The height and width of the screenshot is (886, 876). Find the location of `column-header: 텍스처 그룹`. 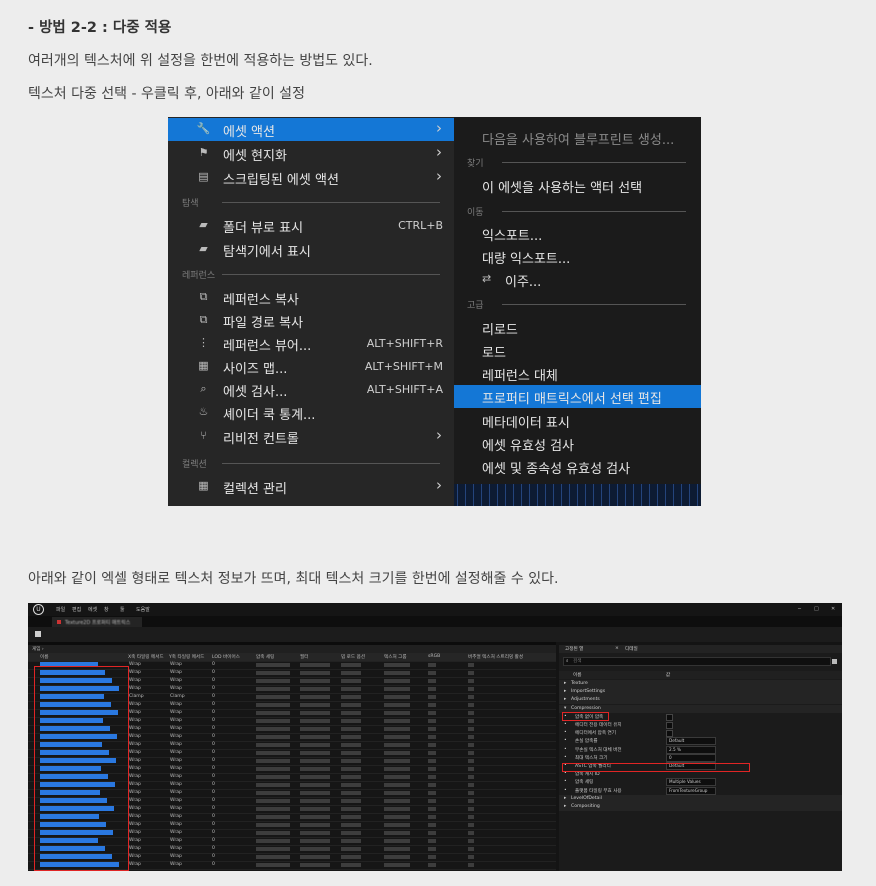

column-header: 텍스처 그룹 is located at coordinates (395, 657).